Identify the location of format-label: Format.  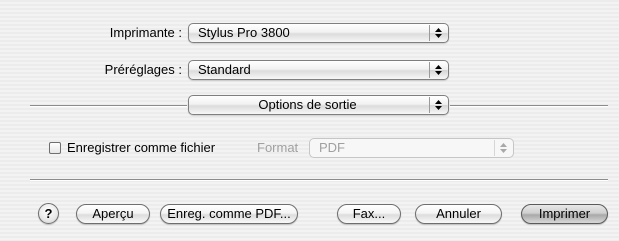
(278, 147).